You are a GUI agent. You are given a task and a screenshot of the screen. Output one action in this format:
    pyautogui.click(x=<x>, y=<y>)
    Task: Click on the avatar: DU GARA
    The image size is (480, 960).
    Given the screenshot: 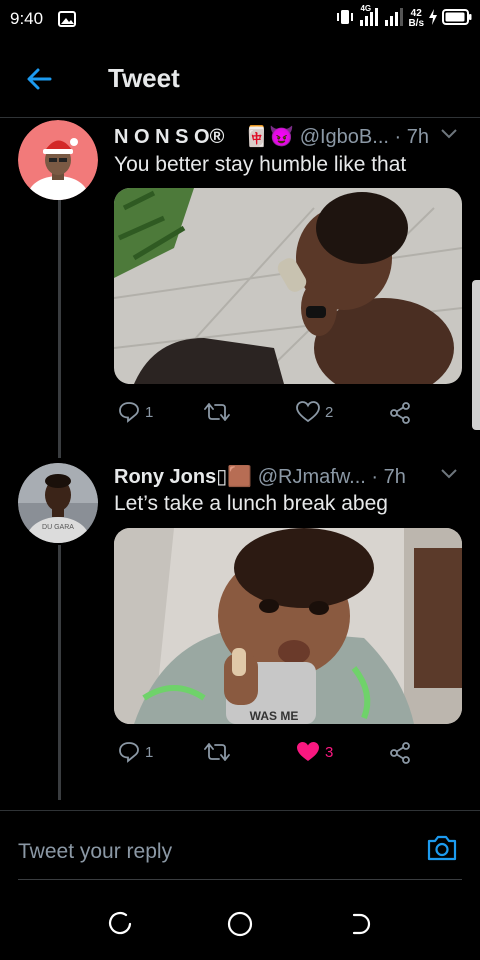 What is the action you would take?
    pyautogui.click(x=58, y=503)
    